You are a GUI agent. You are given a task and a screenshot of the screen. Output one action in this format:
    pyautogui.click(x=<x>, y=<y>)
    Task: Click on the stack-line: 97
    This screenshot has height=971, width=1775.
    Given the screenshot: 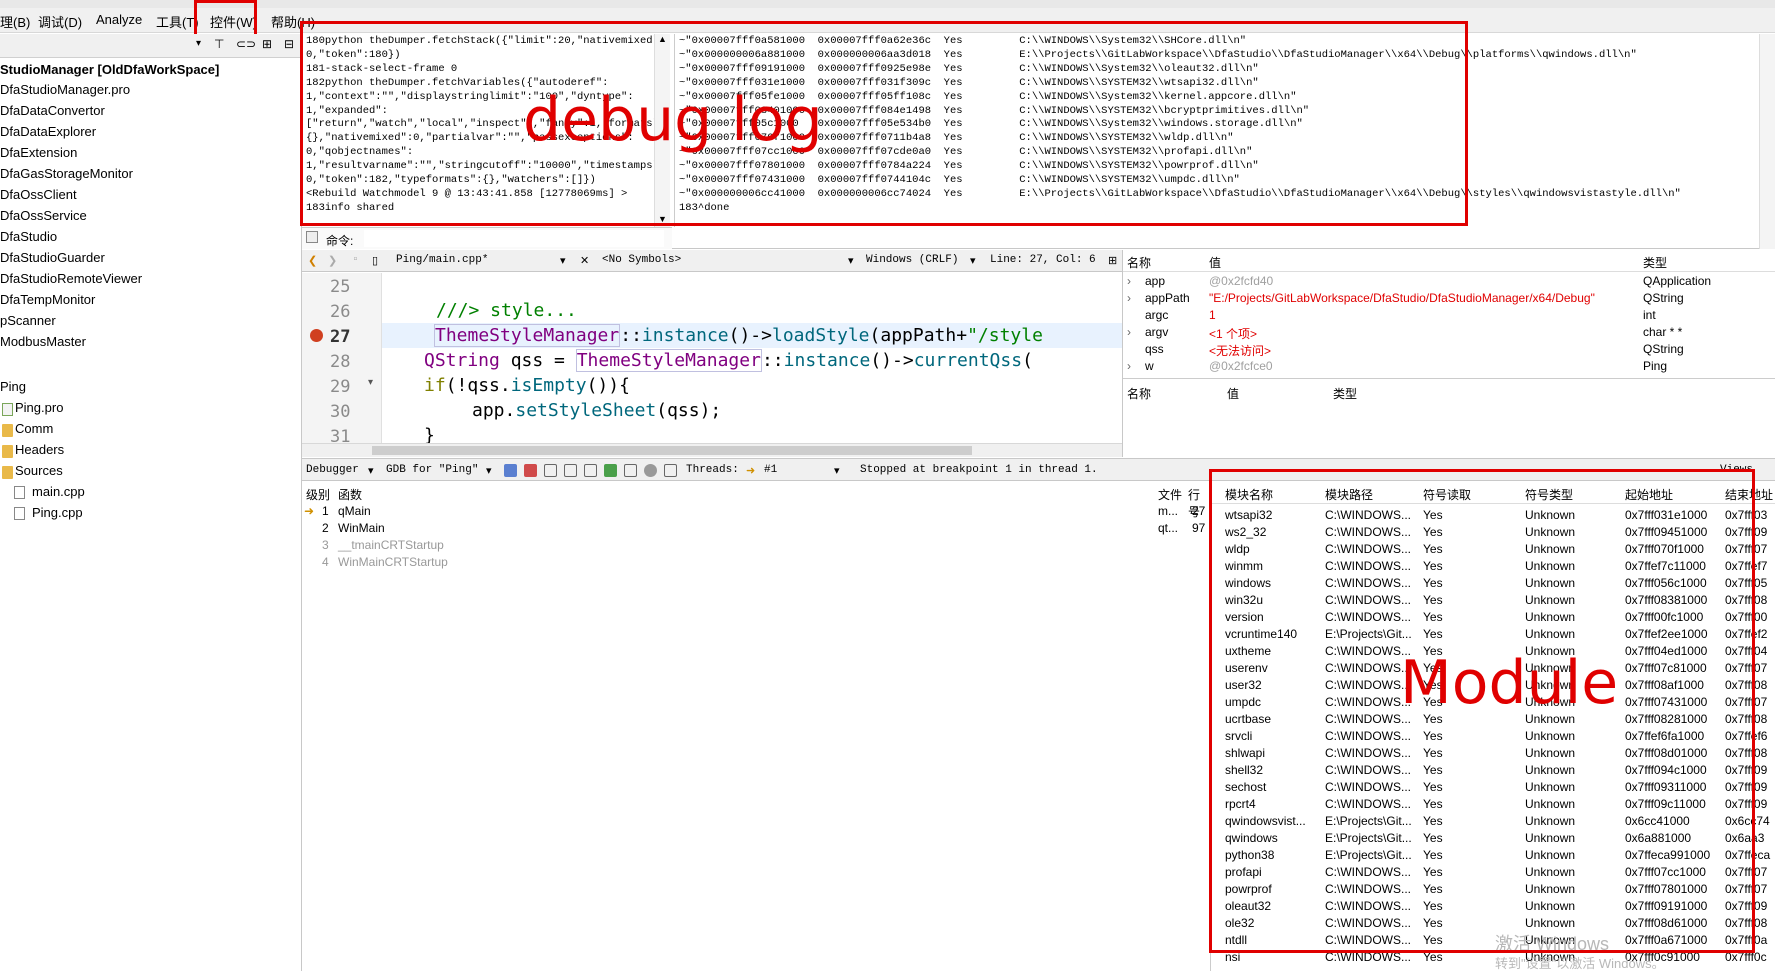 What is the action you would take?
    pyautogui.click(x=1198, y=528)
    